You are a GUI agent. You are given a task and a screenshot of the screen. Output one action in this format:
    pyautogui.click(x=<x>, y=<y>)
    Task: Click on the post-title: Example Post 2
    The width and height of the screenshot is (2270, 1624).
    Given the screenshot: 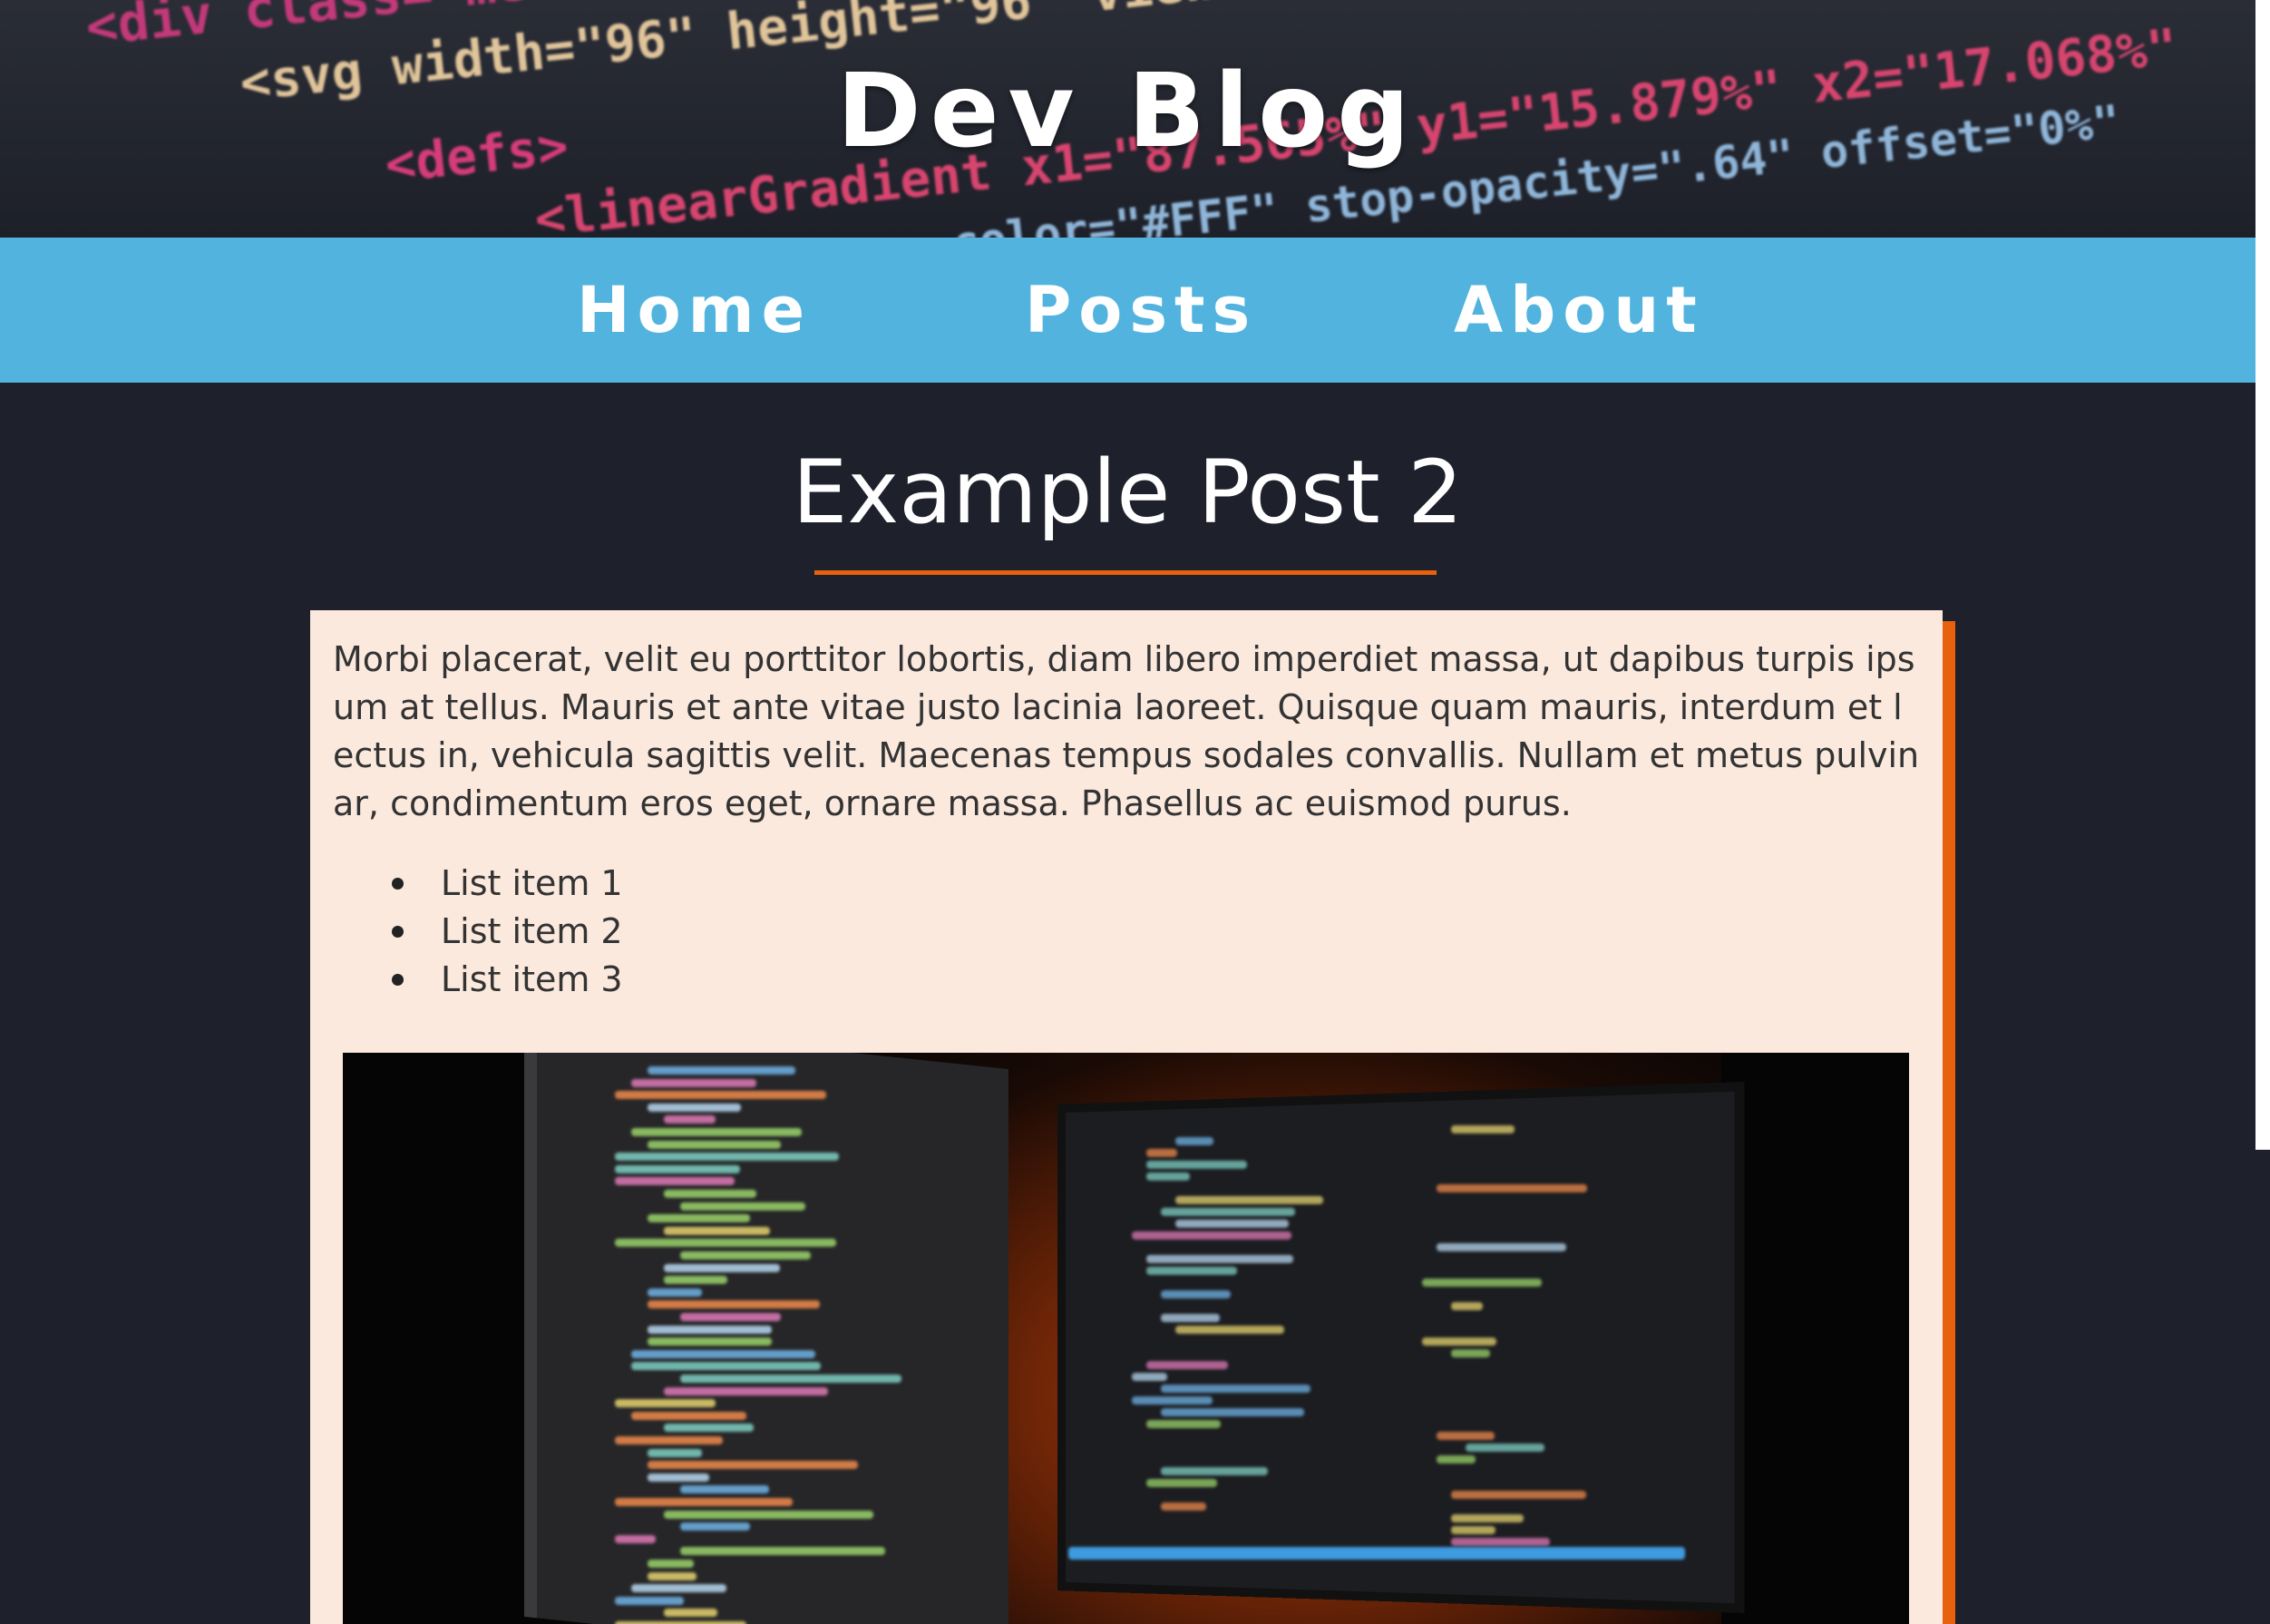 What is the action you would take?
    pyautogui.click(x=1128, y=492)
    